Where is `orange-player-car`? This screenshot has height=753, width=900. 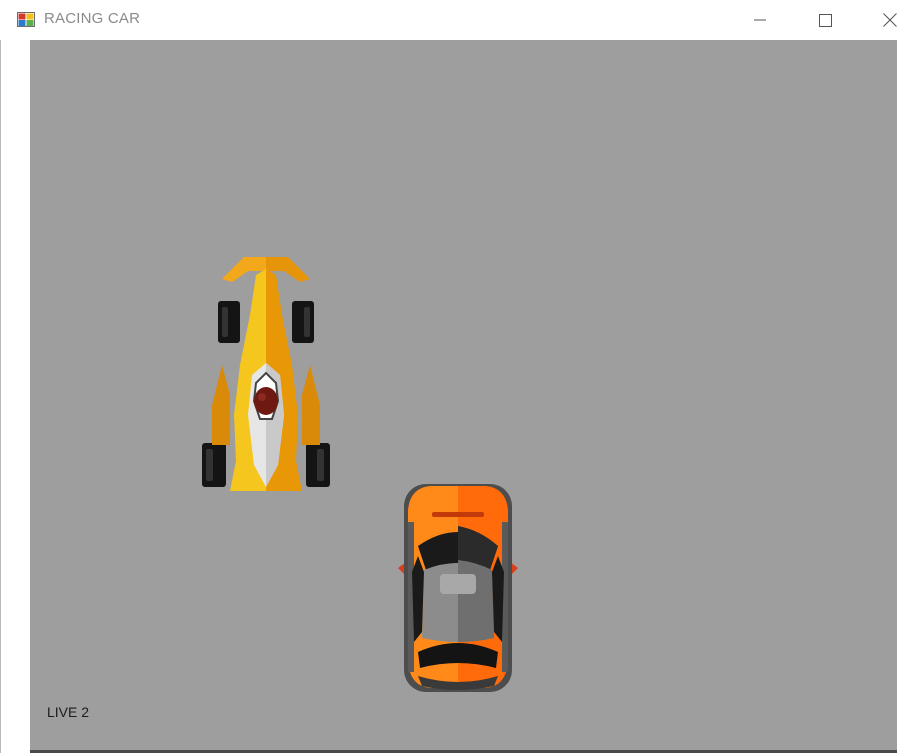 orange-player-car is located at coordinates (458, 588).